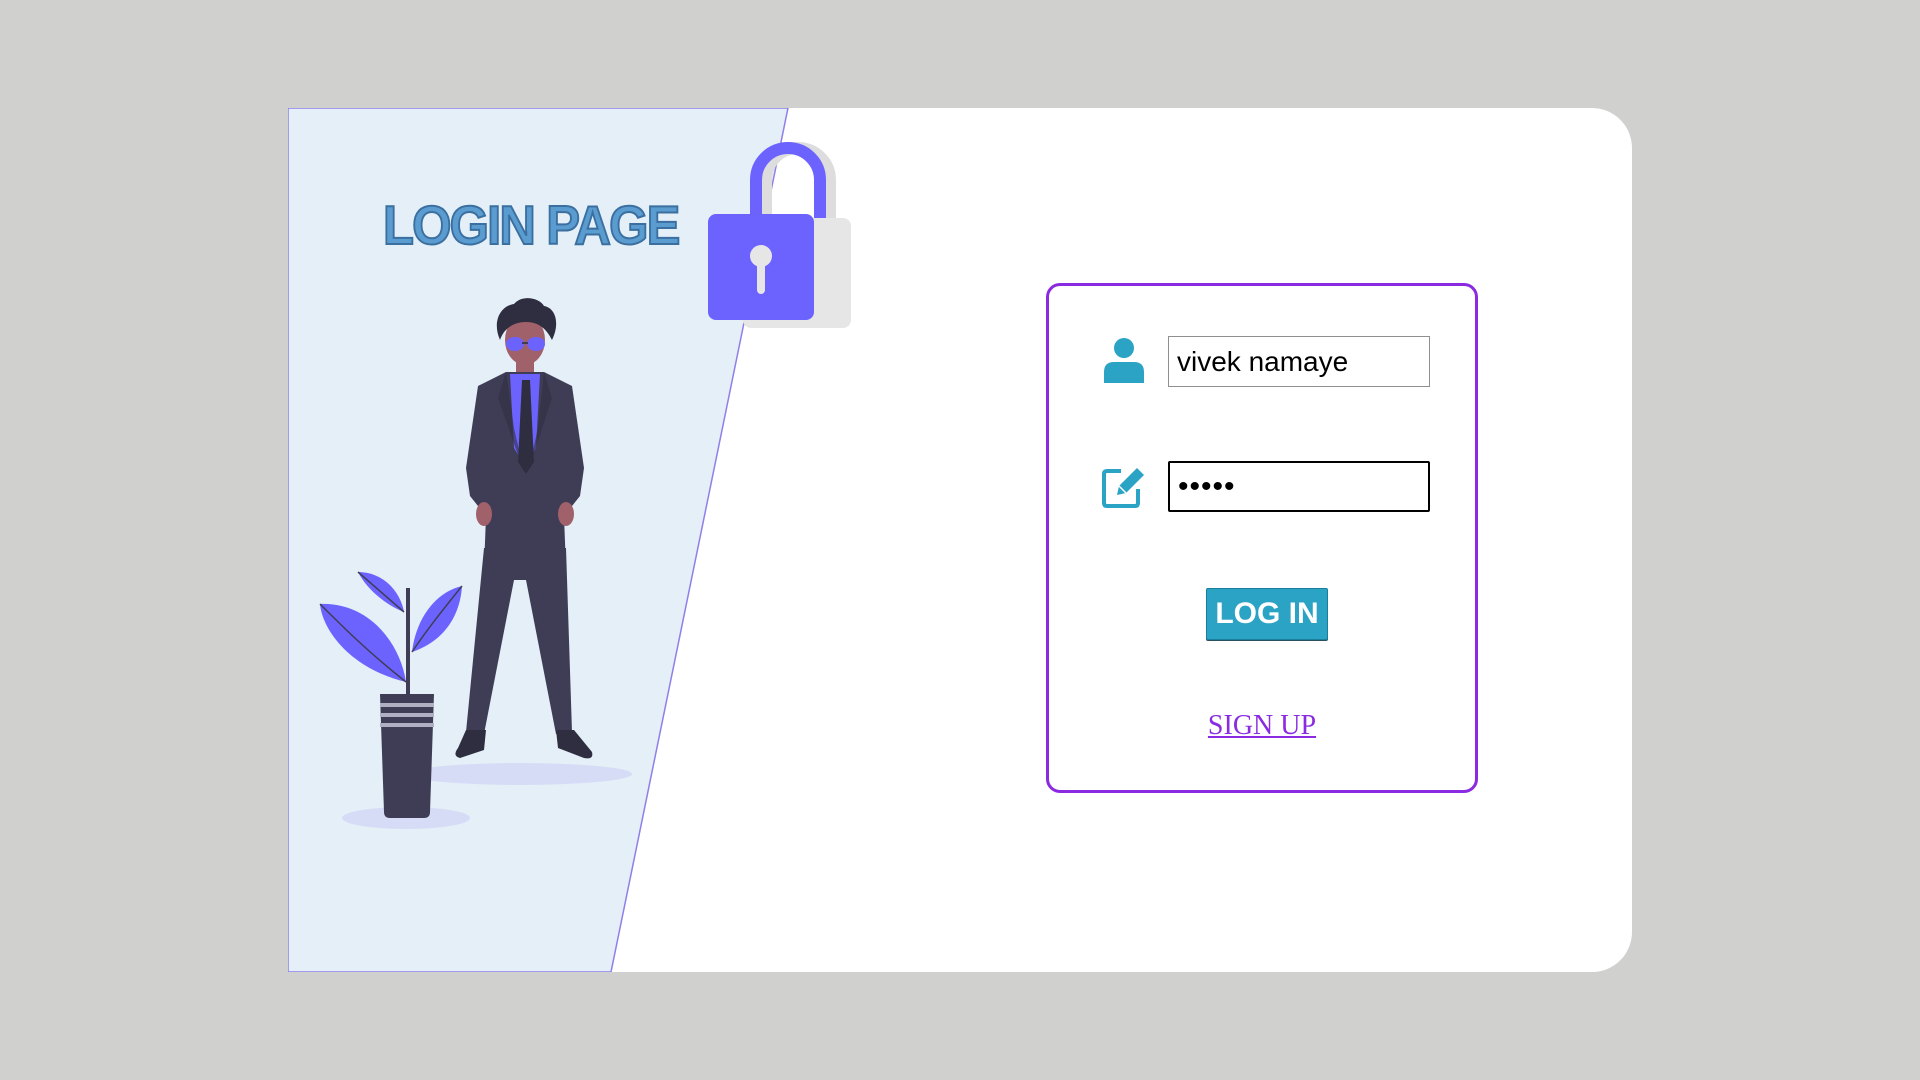 Image resolution: width=1920 pixels, height=1080 pixels. What do you see at coordinates (1267, 614) in the screenshot?
I see `login-button: LOG IN` at bounding box center [1267, 614].